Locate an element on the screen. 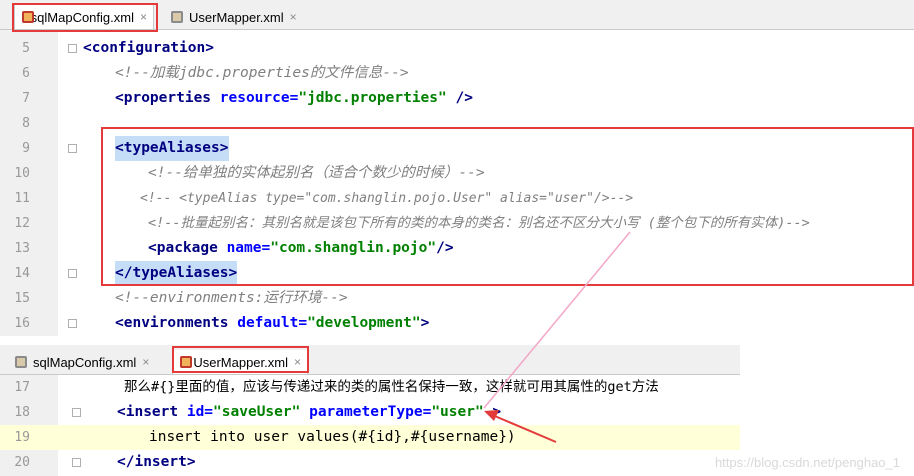 This screenshot has width=914, height=476. connector-line is located at coordinates (557, 320).